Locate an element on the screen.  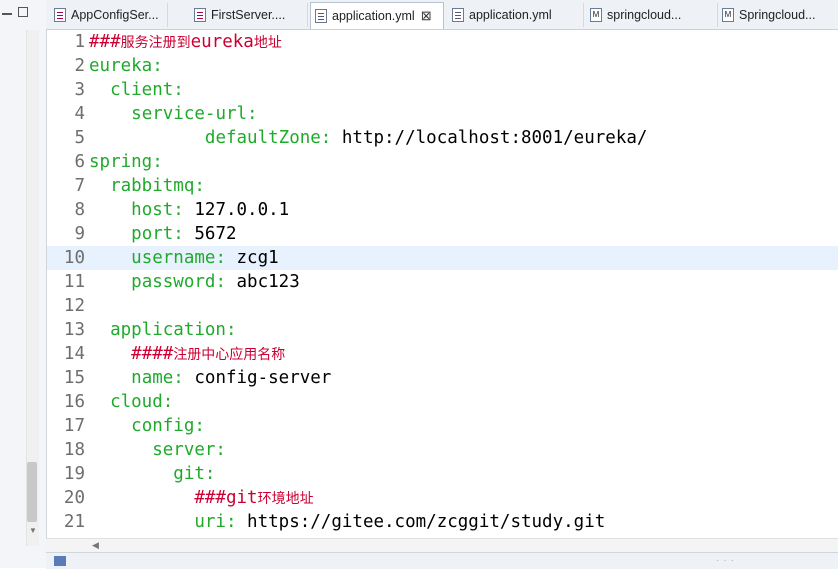
code-line: 16 cloud: is located at coordinates (442, 402).